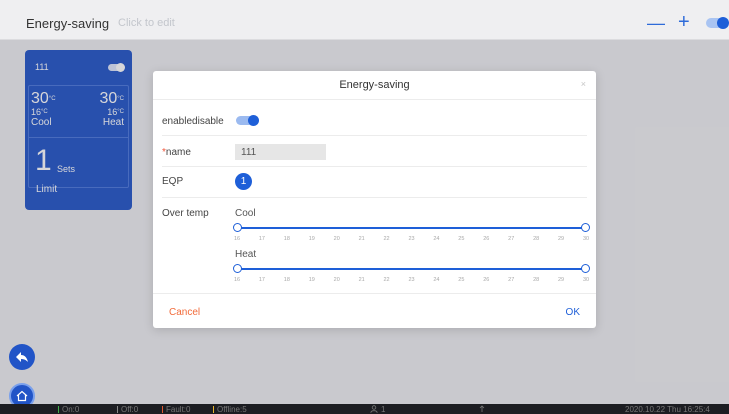  What do you see at coordinates (146, 23) in the screenshot?
I see `edit-hint-link: Click to edit` at bounding box center [146, 23].